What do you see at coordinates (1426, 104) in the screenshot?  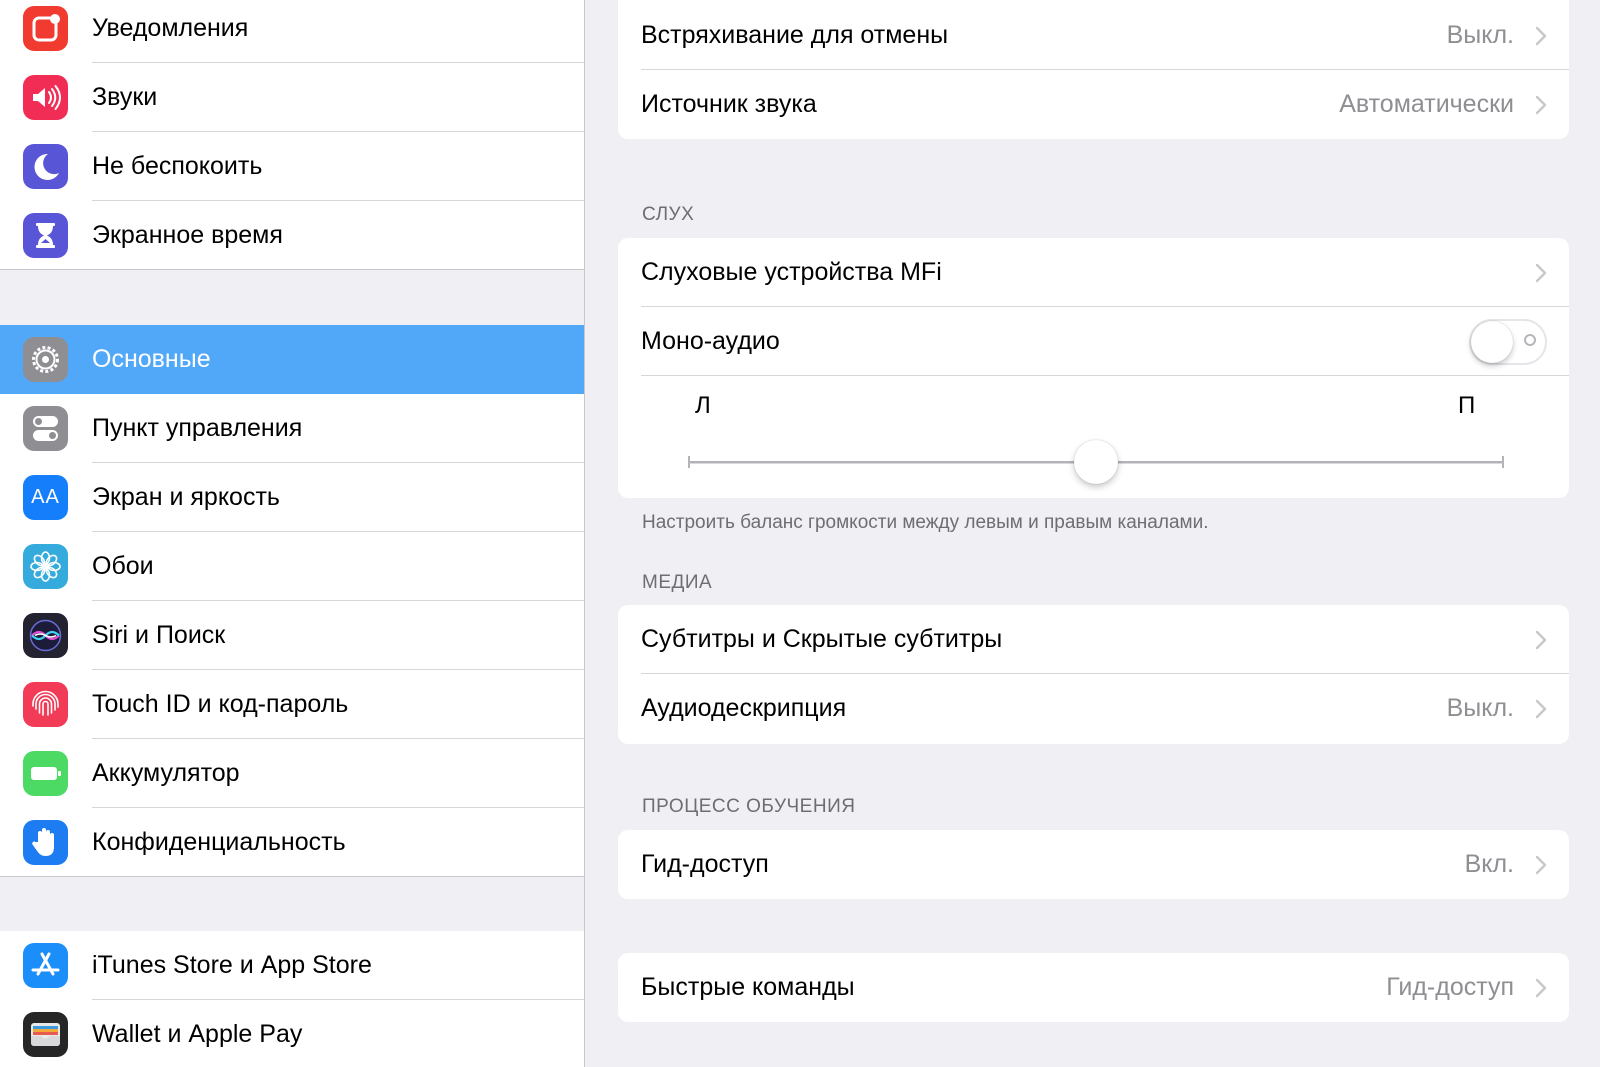 I see `audio-routing-value: Автоматически` at bounding box center [1426, 104].